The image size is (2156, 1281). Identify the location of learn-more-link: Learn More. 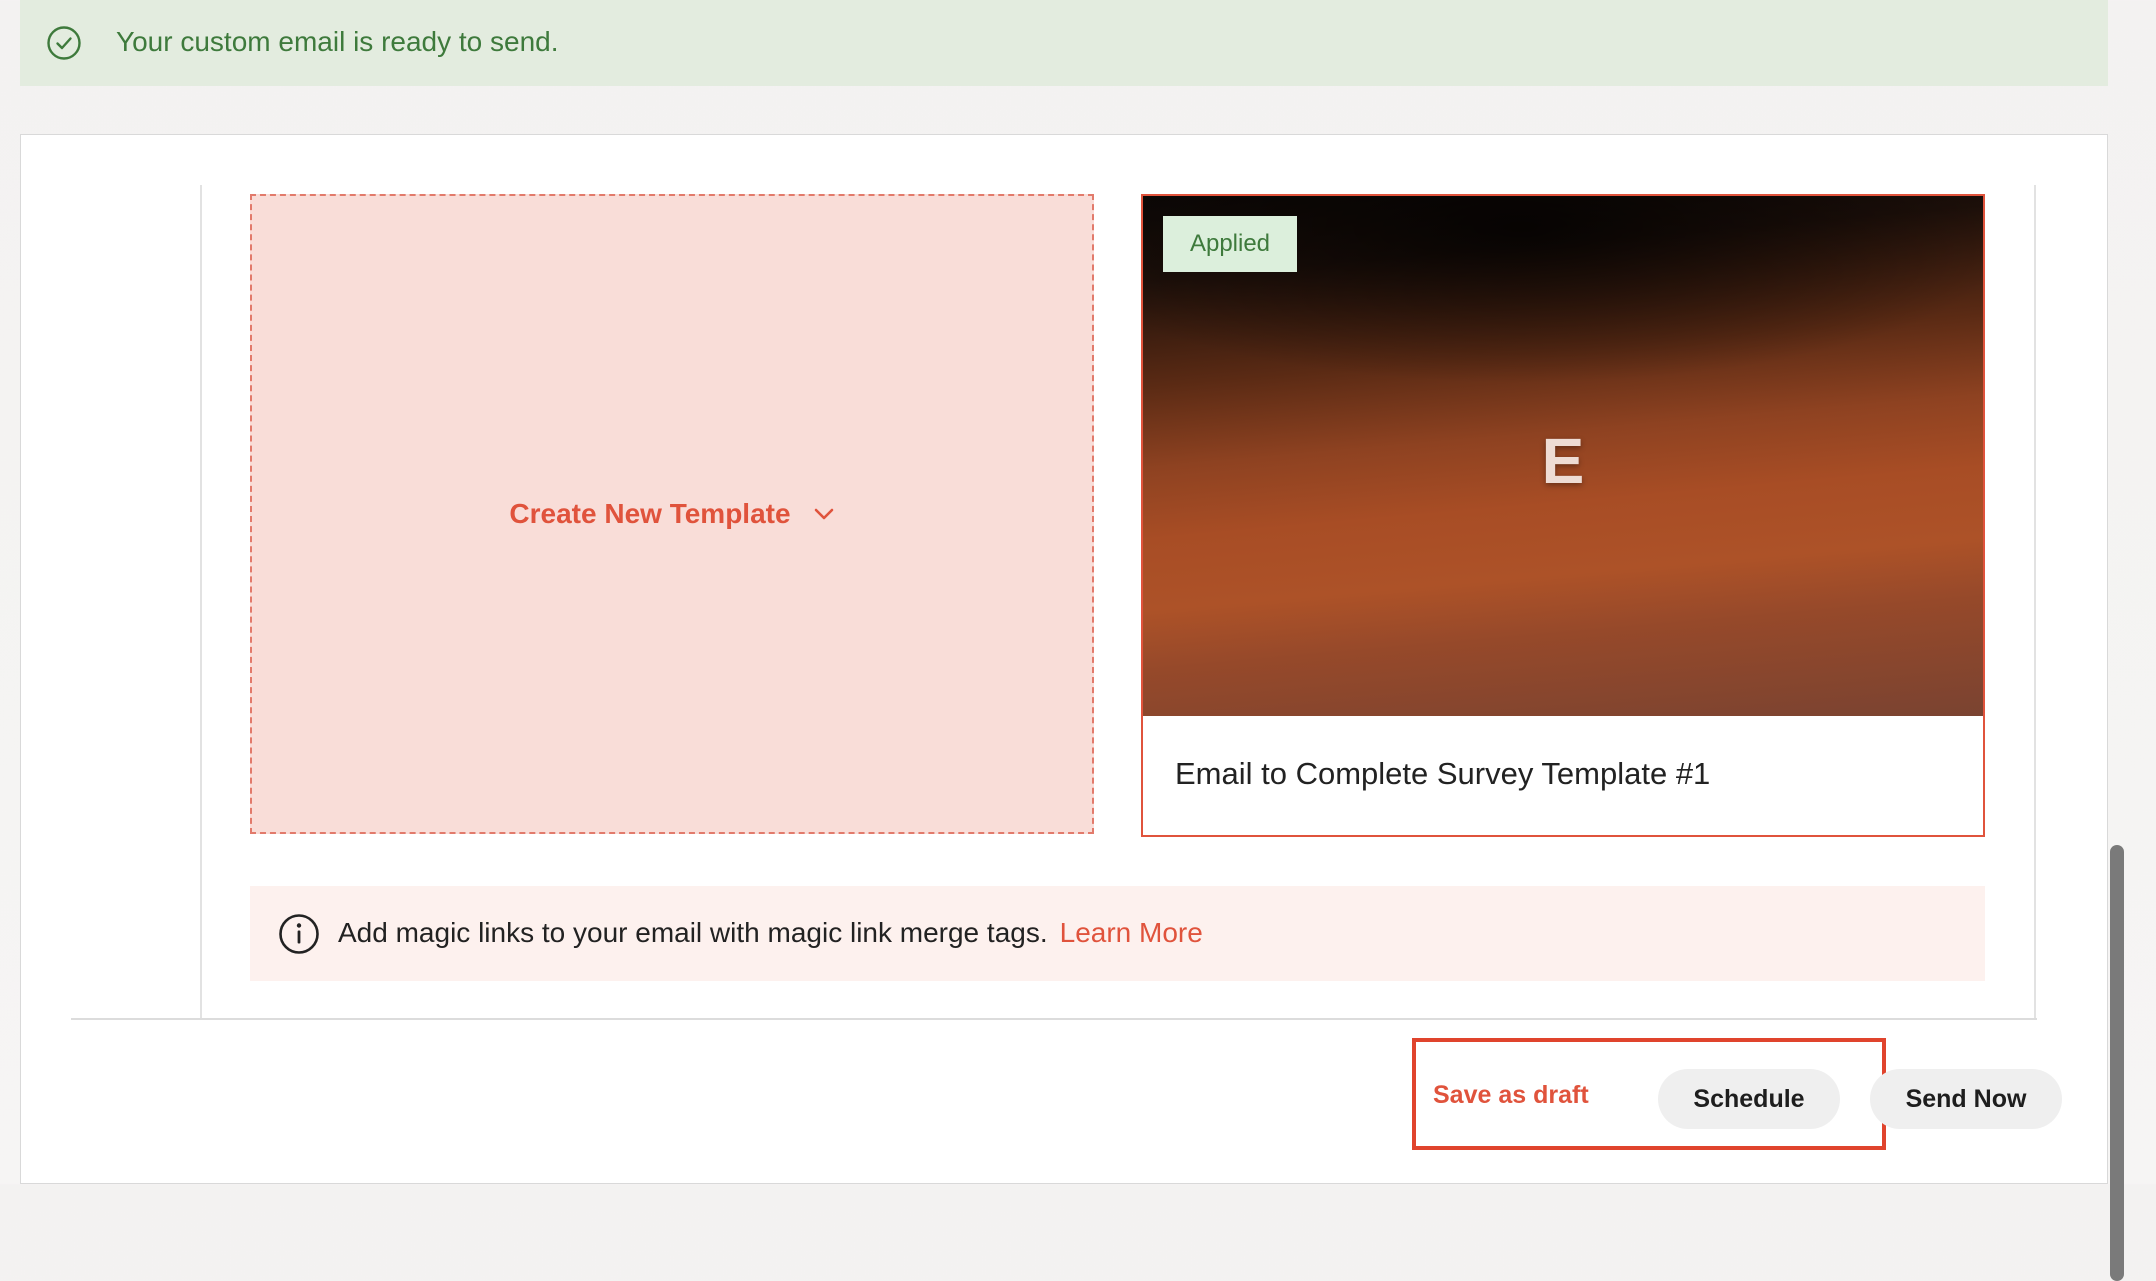
(1131, 932).